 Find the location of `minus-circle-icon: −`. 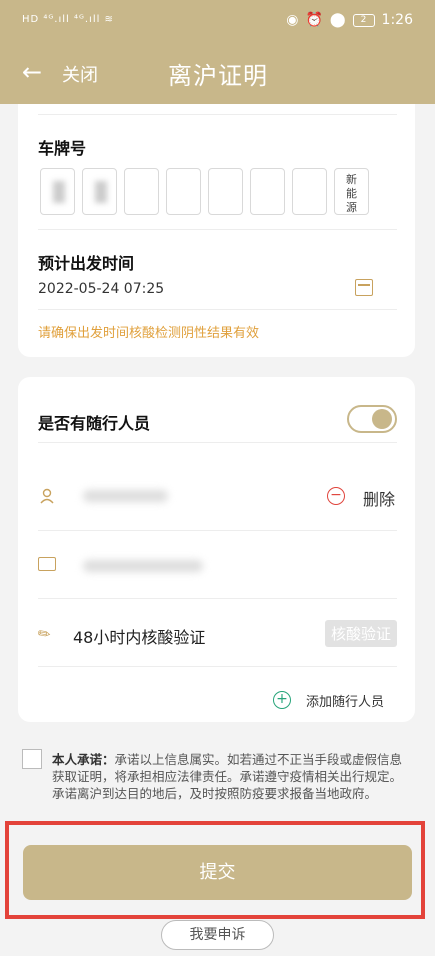

minus-circle-icon: − is located at coordinates (336, 496).